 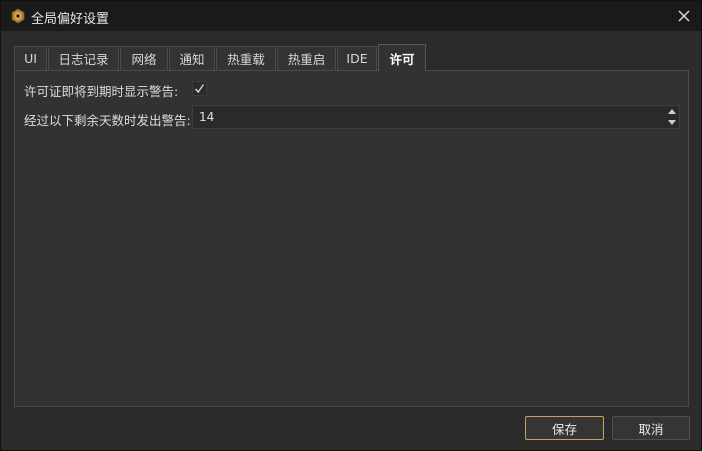 I want to click on tab-logging: 日志记录, so click(x=83, y=58).